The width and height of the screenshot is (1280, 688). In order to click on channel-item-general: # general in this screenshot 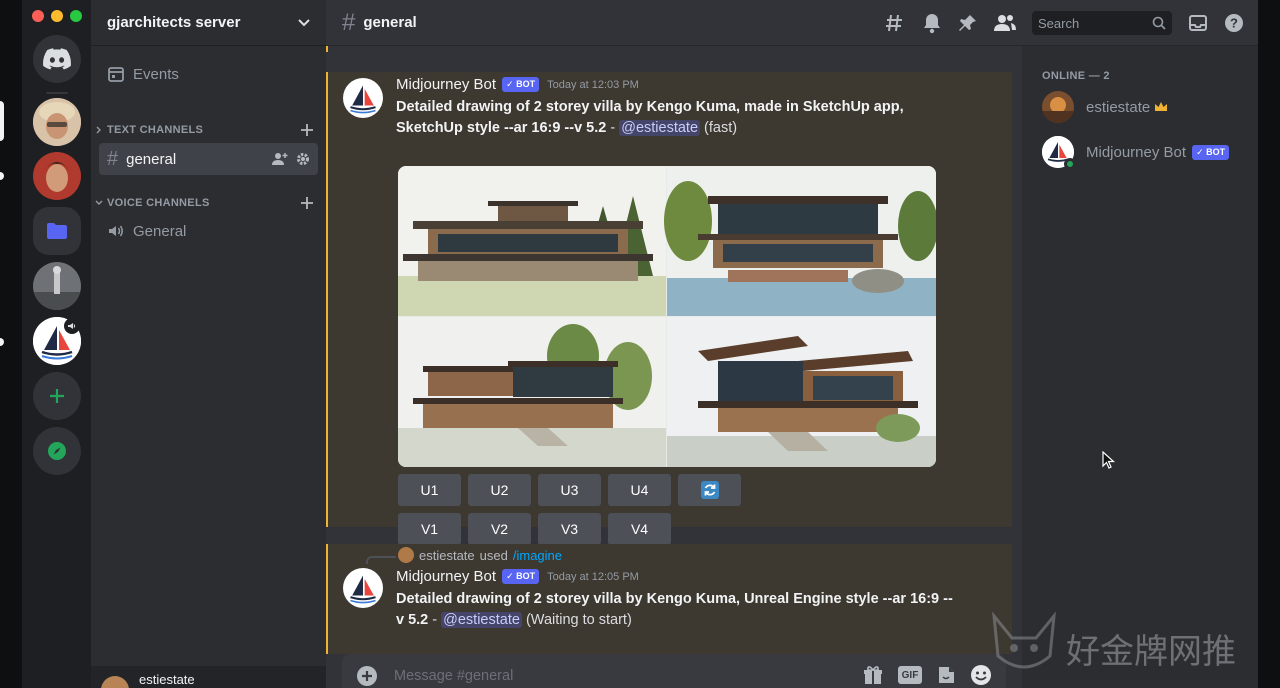, I will do `click(208, 159)`.